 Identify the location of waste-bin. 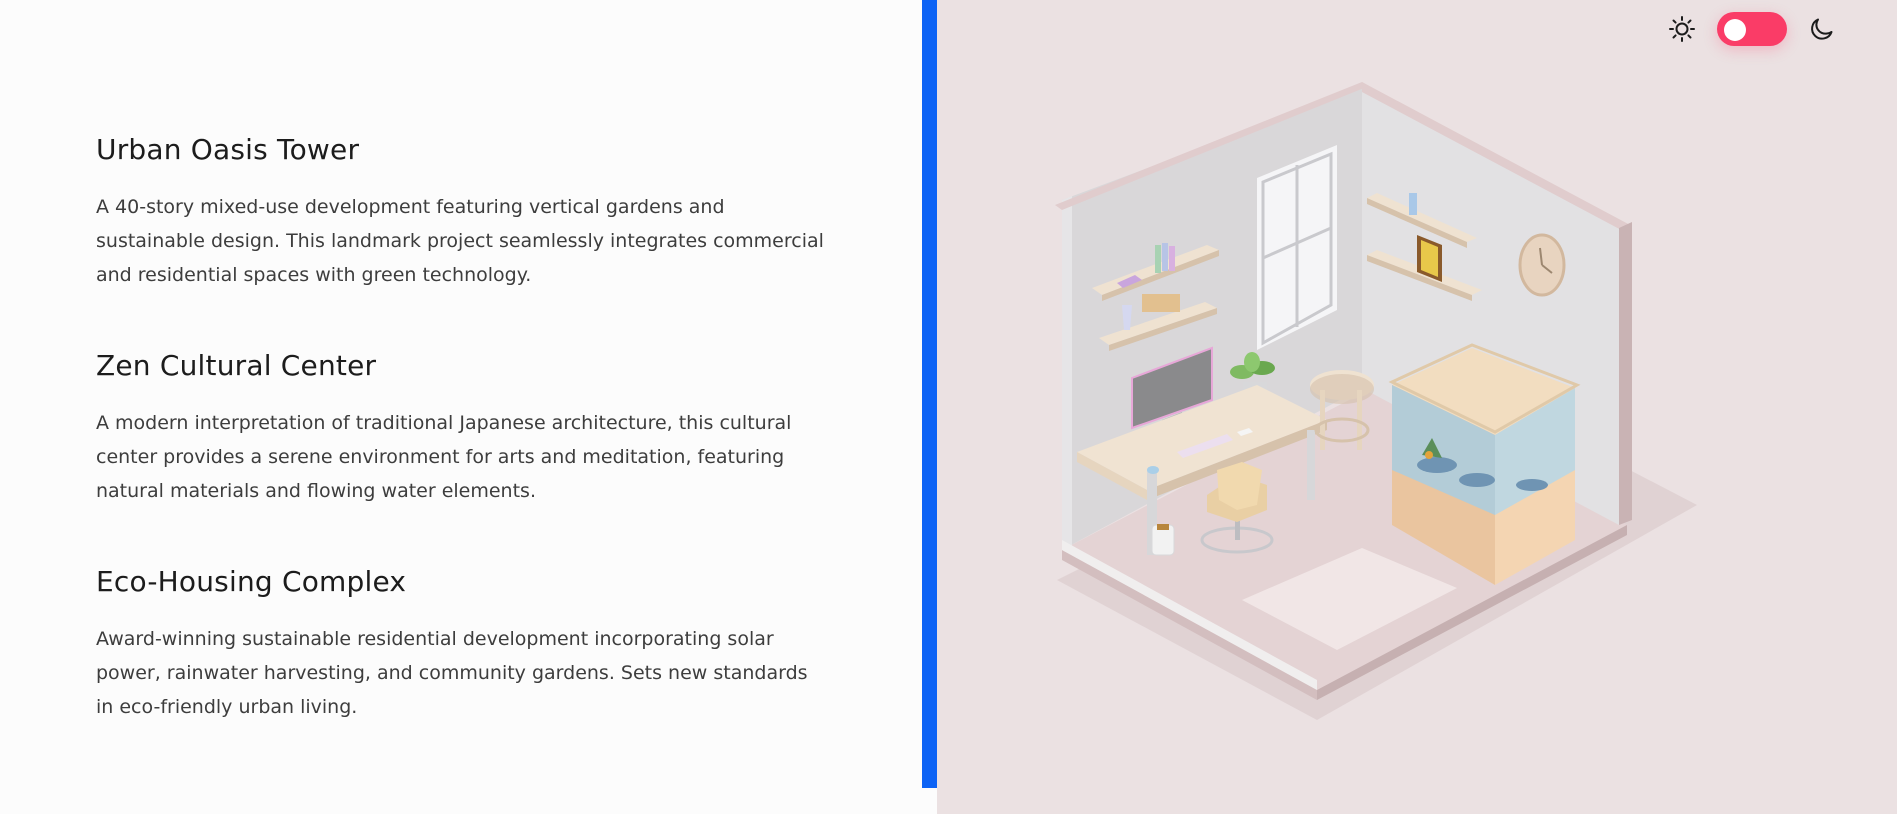
(1163, 539).